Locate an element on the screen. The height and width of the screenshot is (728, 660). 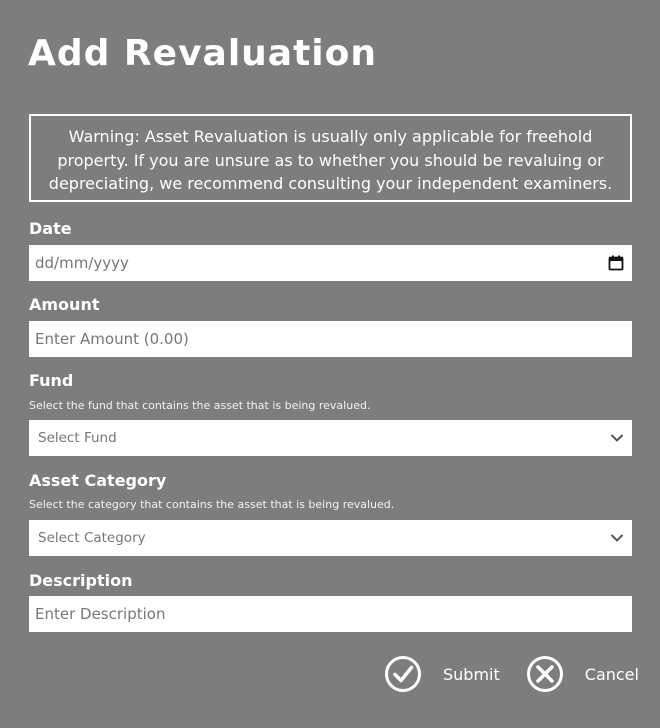
checkmark-circle-icon is located at coordinates (403, 674).